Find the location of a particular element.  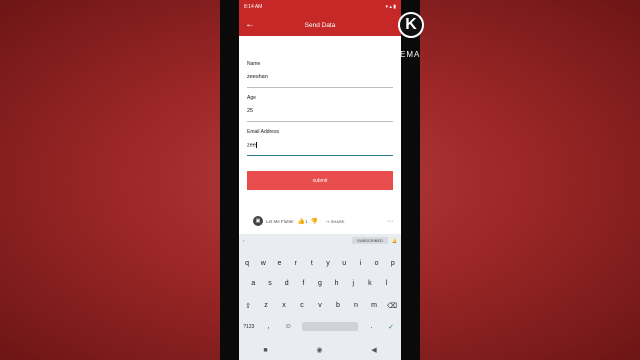

submit-button: submit is located at coordinates (320, 180).